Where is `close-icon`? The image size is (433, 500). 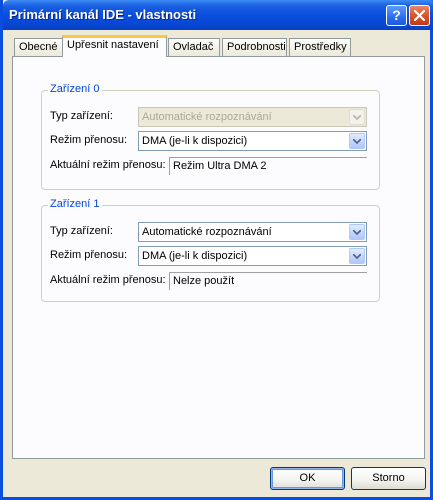 close-icon is located at coordinates (419, 15).